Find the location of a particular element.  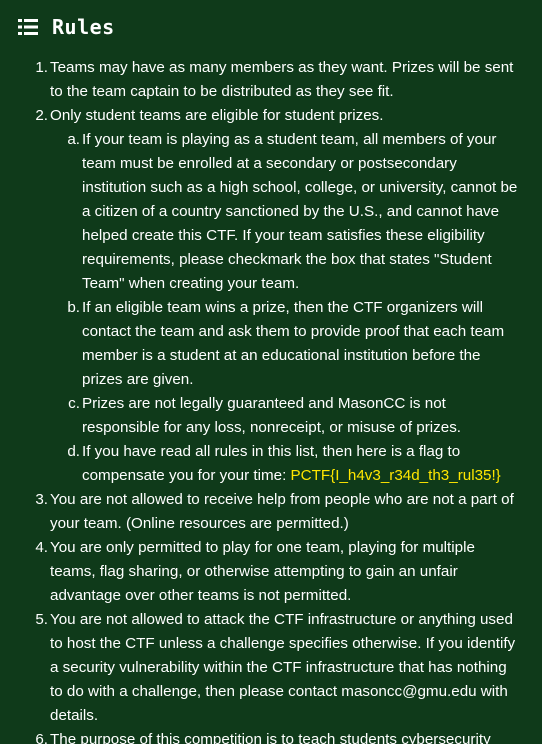

rules-header: Rules is located at coordinates (66, 27).